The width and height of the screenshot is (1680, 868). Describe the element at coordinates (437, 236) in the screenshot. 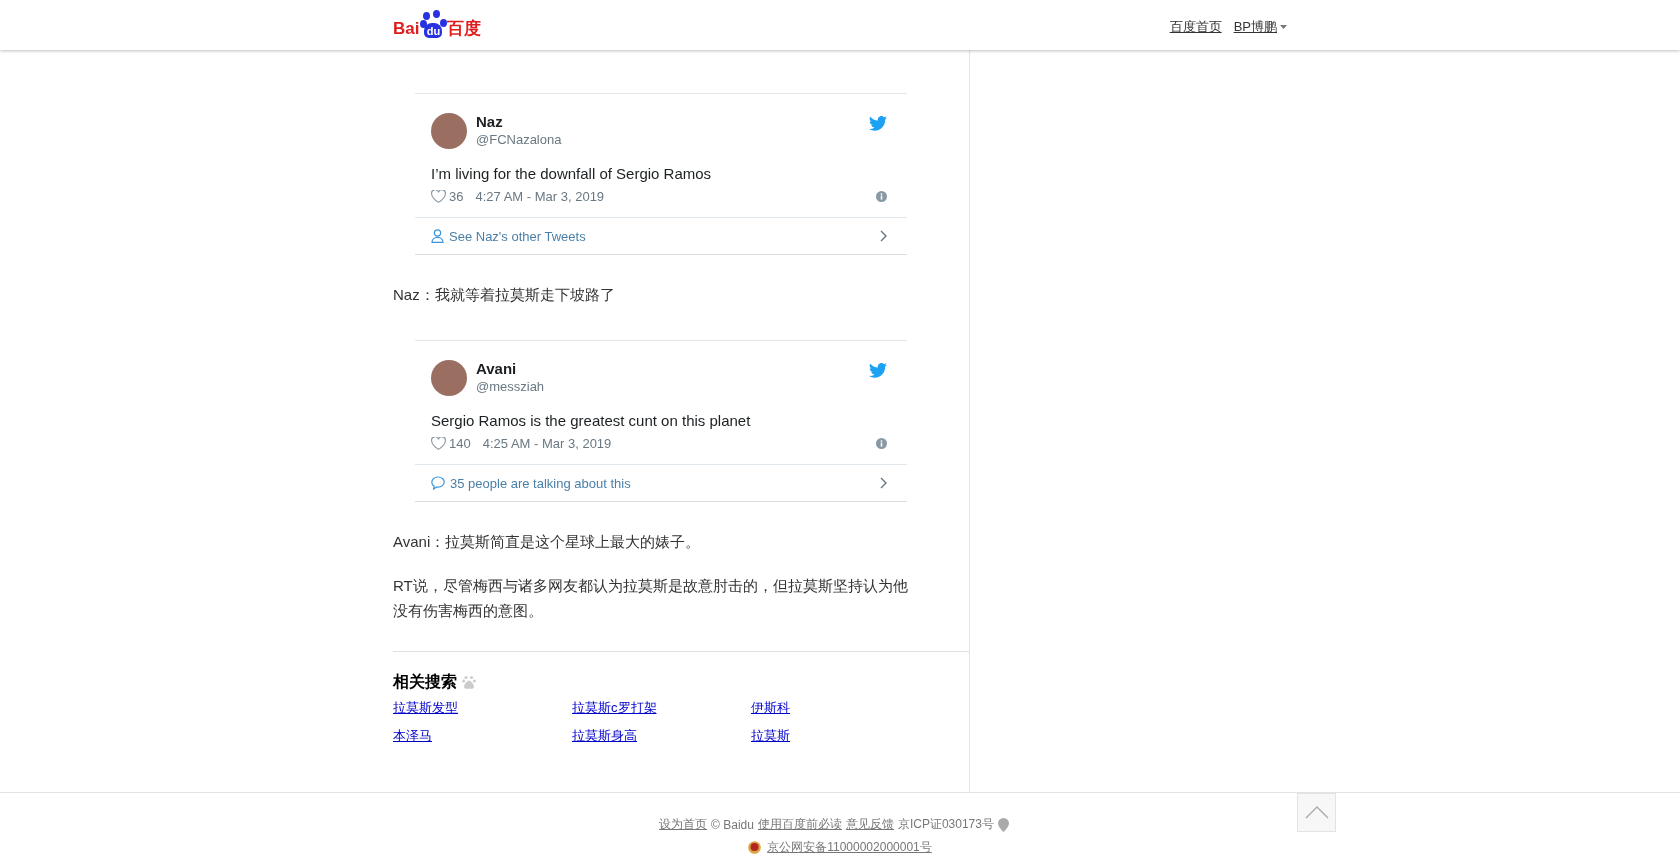

I see `person-icon` at that location.